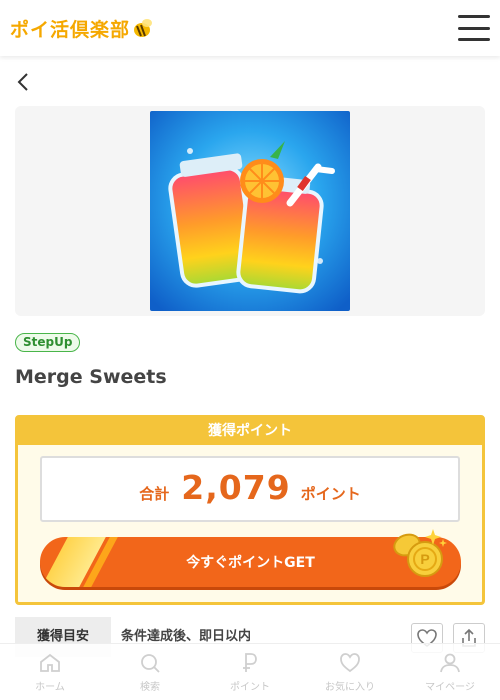 The height and width of the screenshot is (700, 500). I want to click on chevron-left-icon, so click(24, 82).